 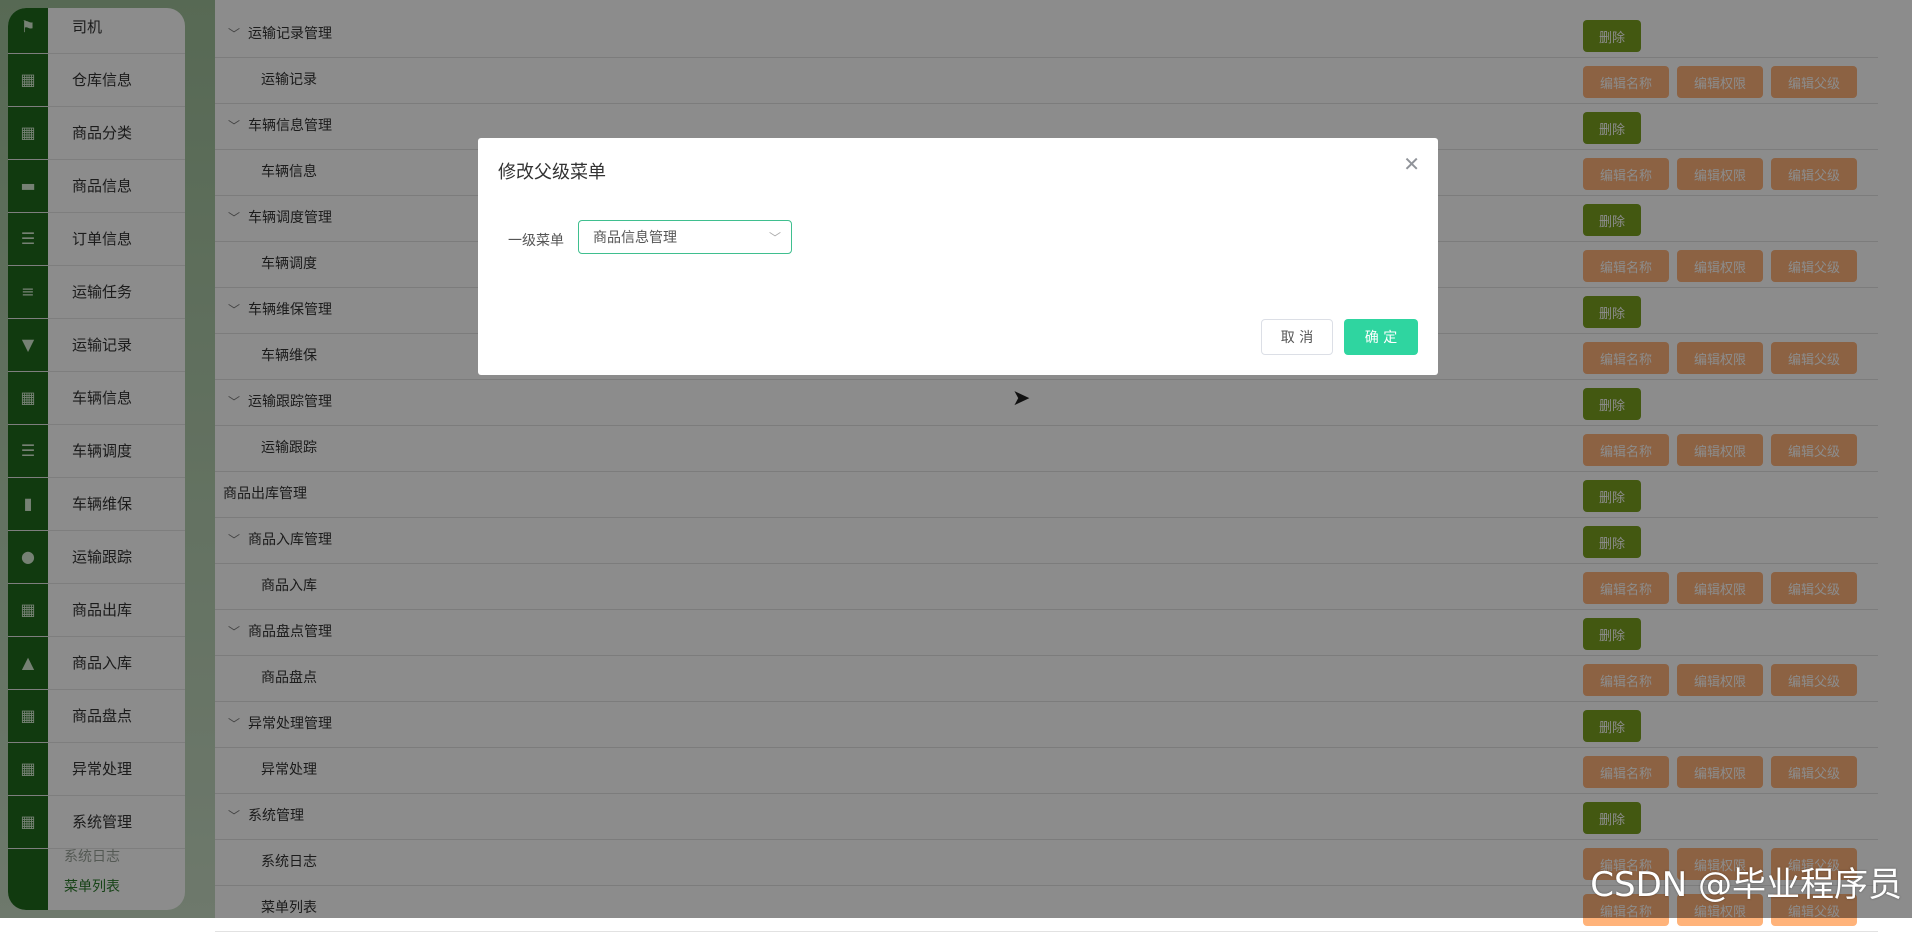 I want to click on cancel-button: 取 消, so click(x=1297, y=337).